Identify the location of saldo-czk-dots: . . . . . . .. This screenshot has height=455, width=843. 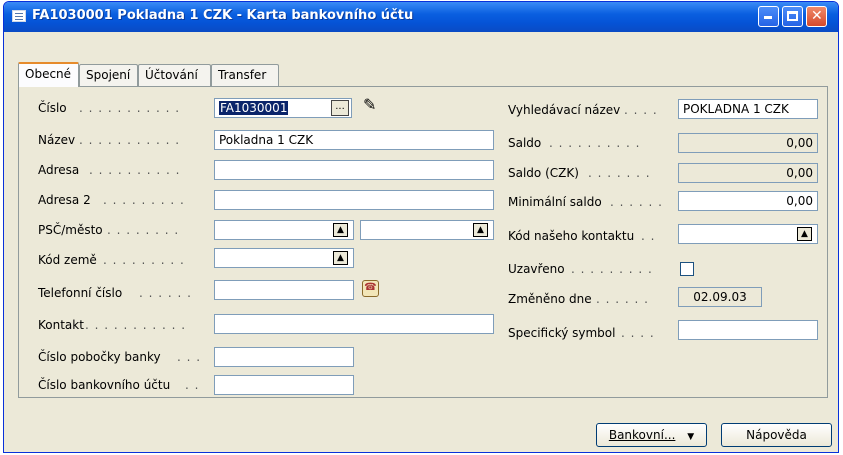
(619, 173).